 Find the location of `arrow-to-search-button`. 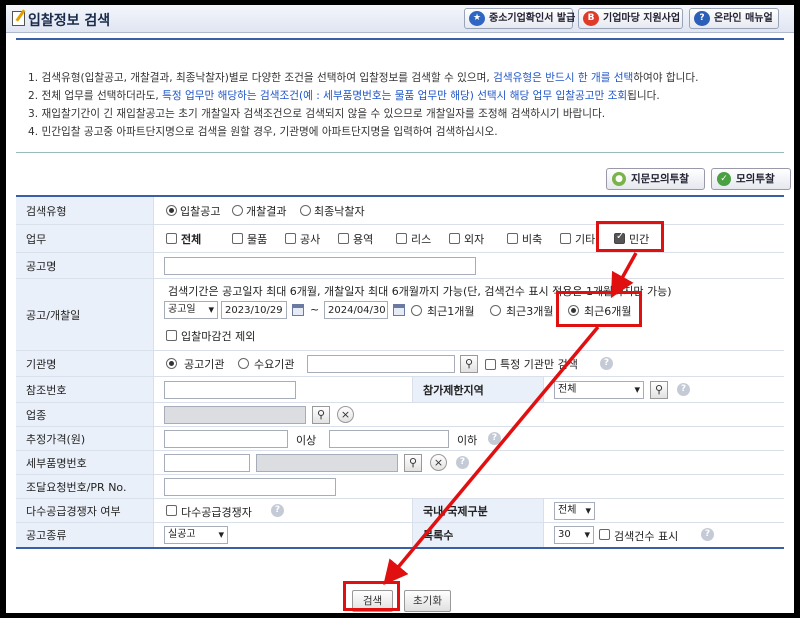

arrow-to-search-button is located at coordinates (491, 455).